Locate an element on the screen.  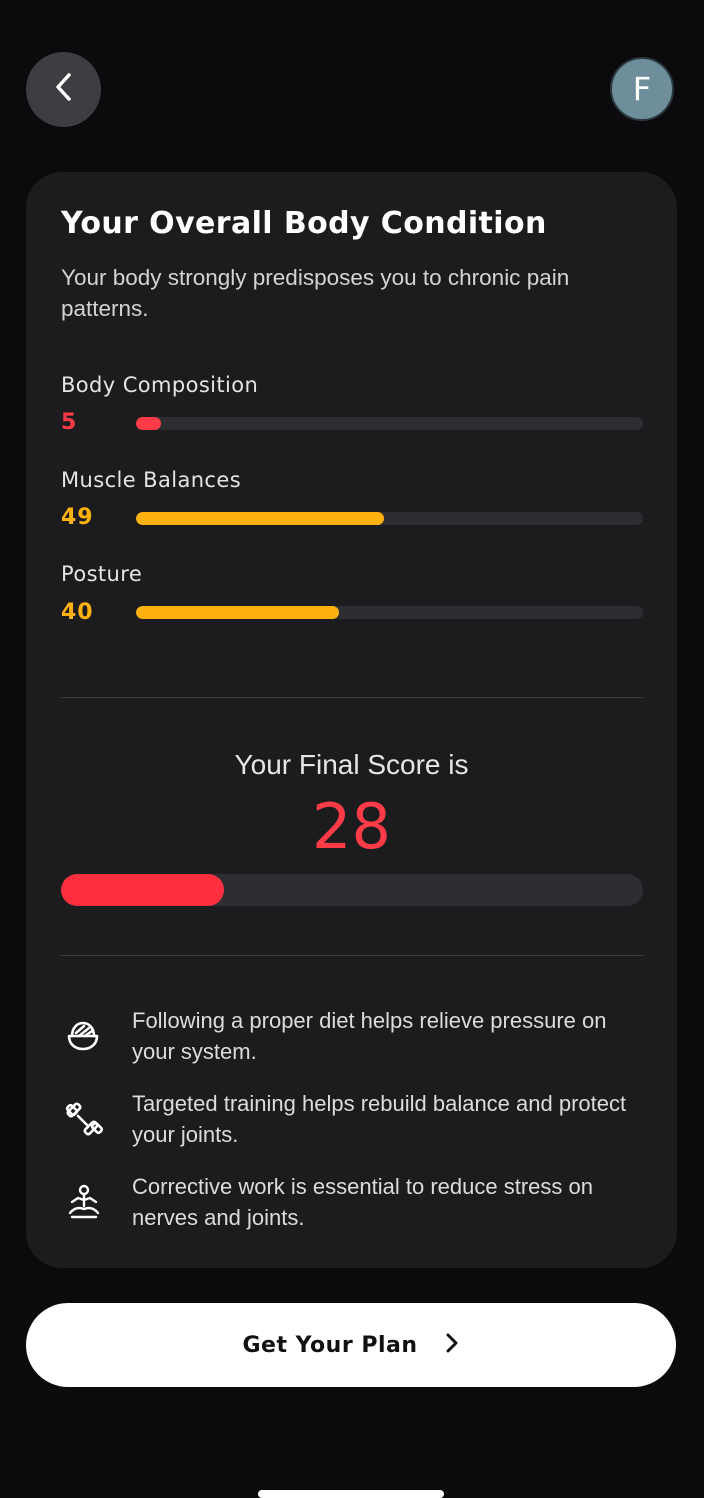
dumbbell-icon is located at coordinates (96, 1119).